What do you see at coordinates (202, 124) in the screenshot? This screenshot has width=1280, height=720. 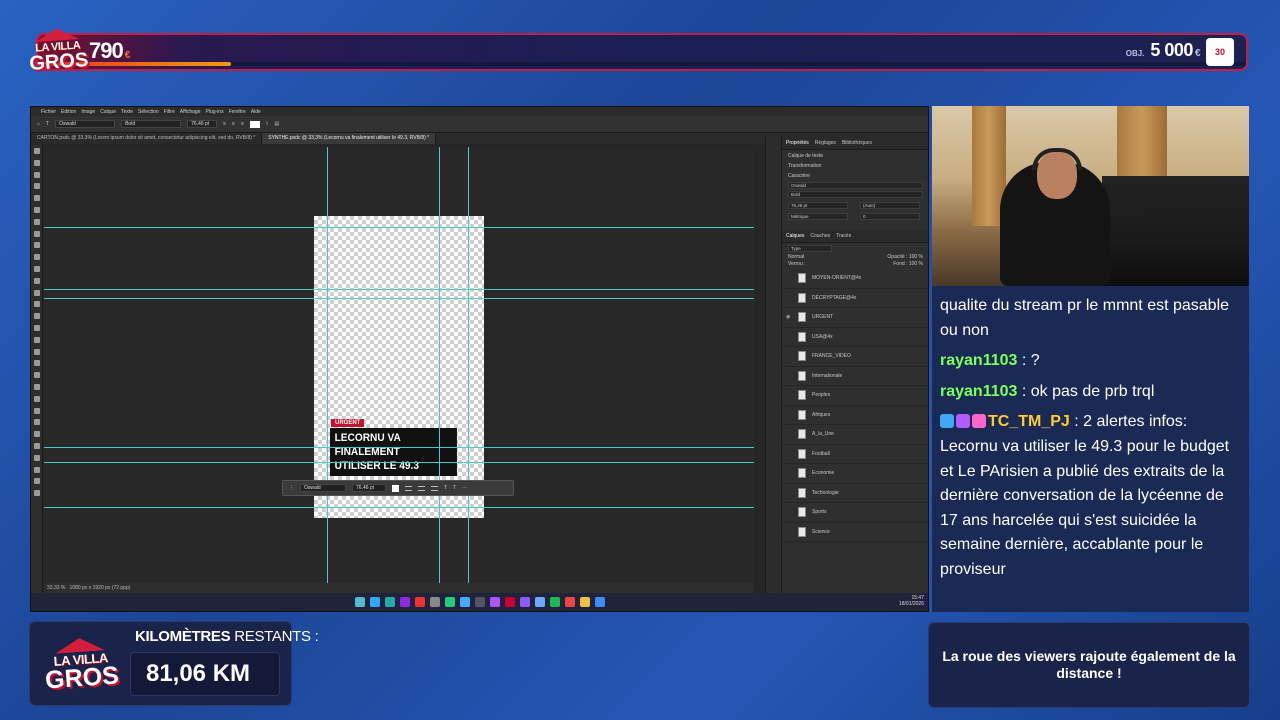 I see `size-select: 76,46 pt` at bounding box center [202, 124].